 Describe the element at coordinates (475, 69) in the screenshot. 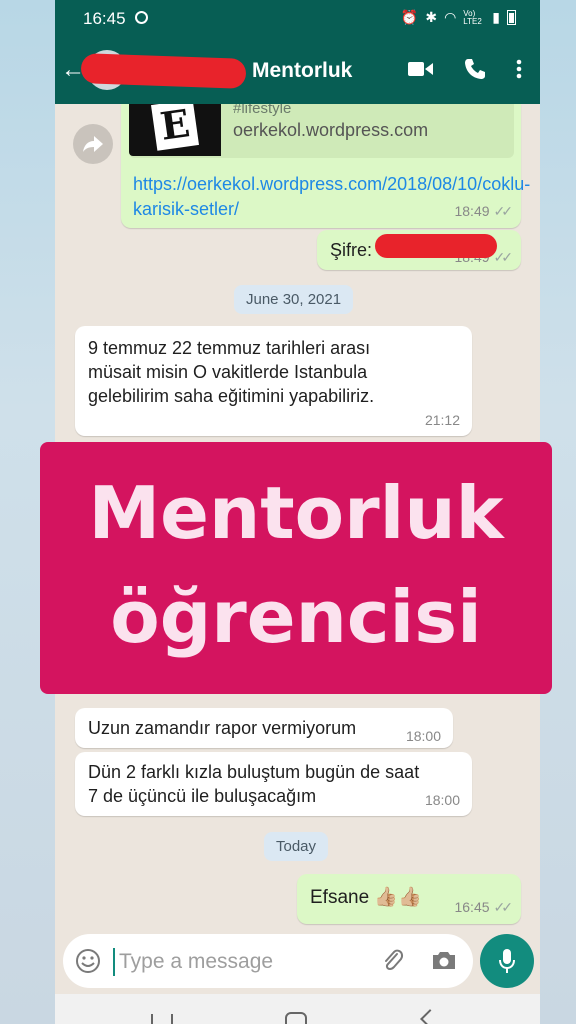

I see `voice-call-icon` at that location.